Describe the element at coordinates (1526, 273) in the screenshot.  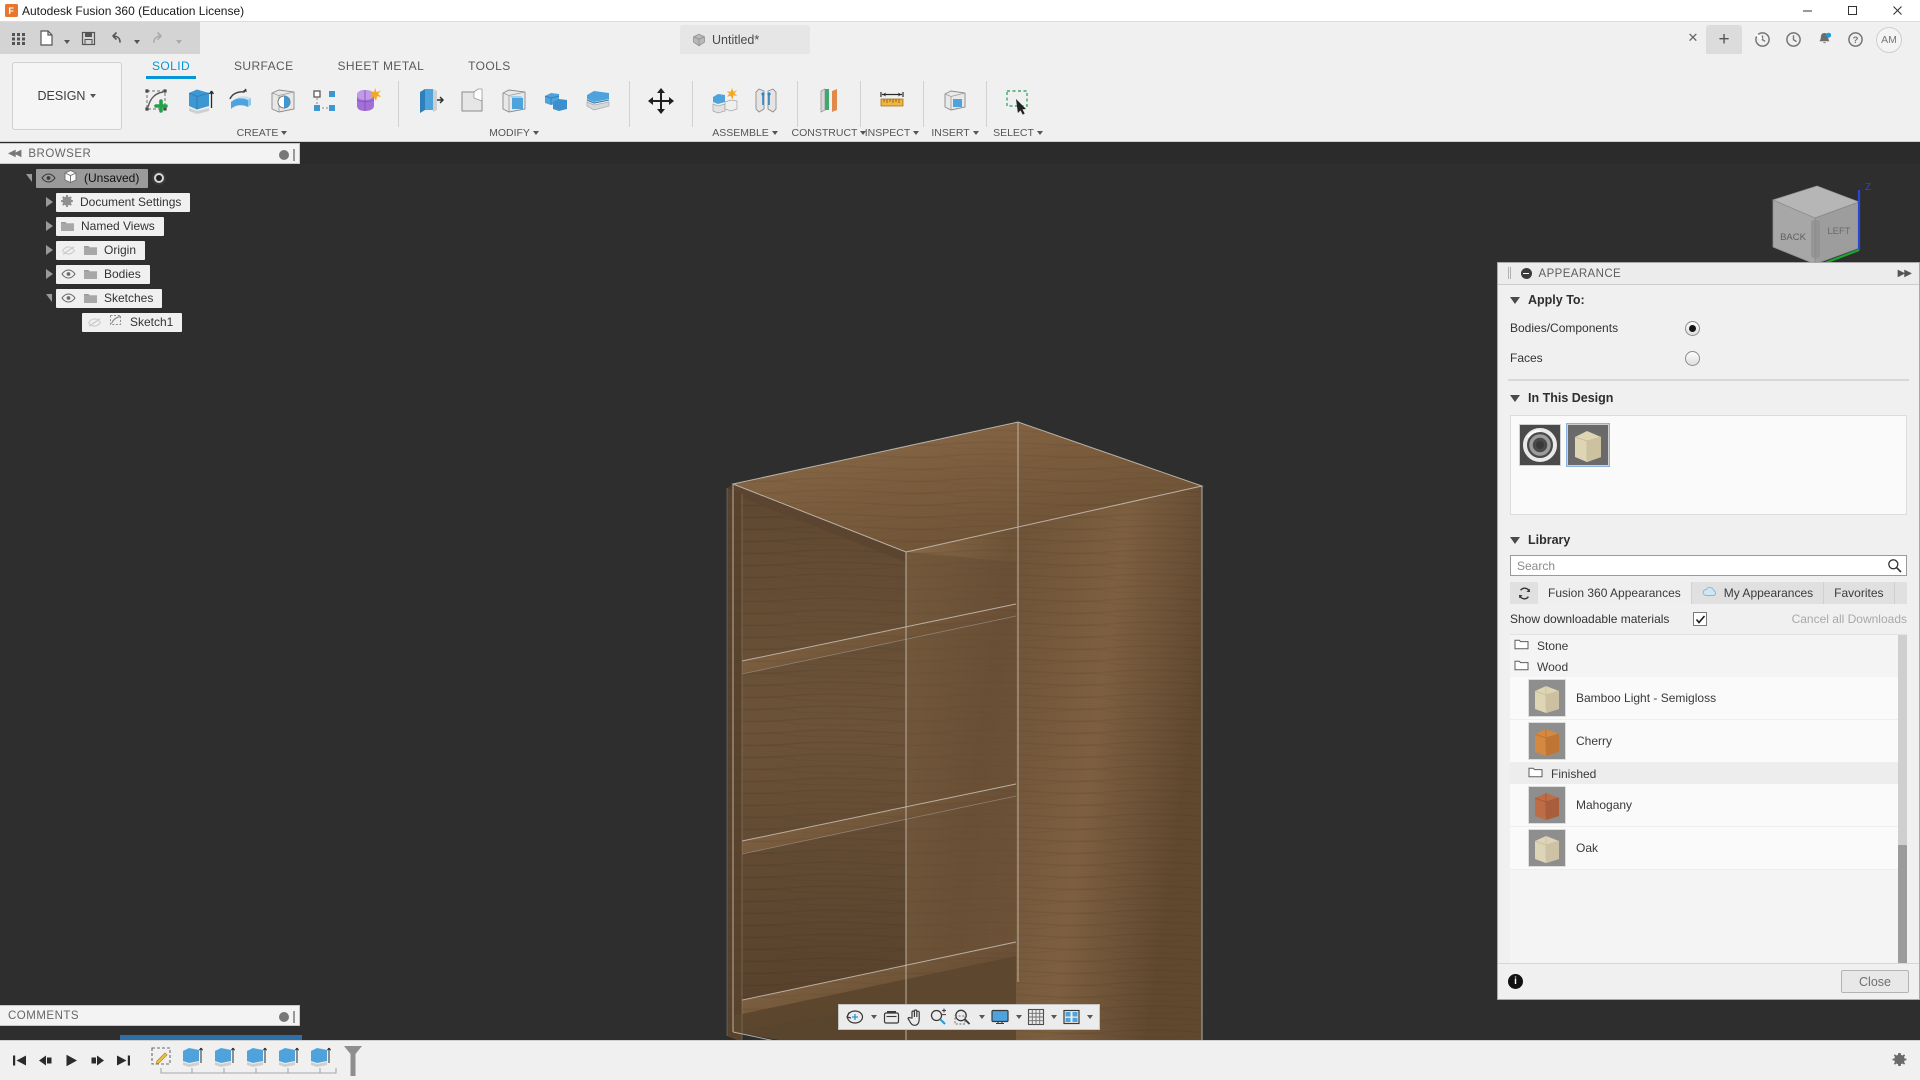
I see `collapse-dialog-icon` at that location.